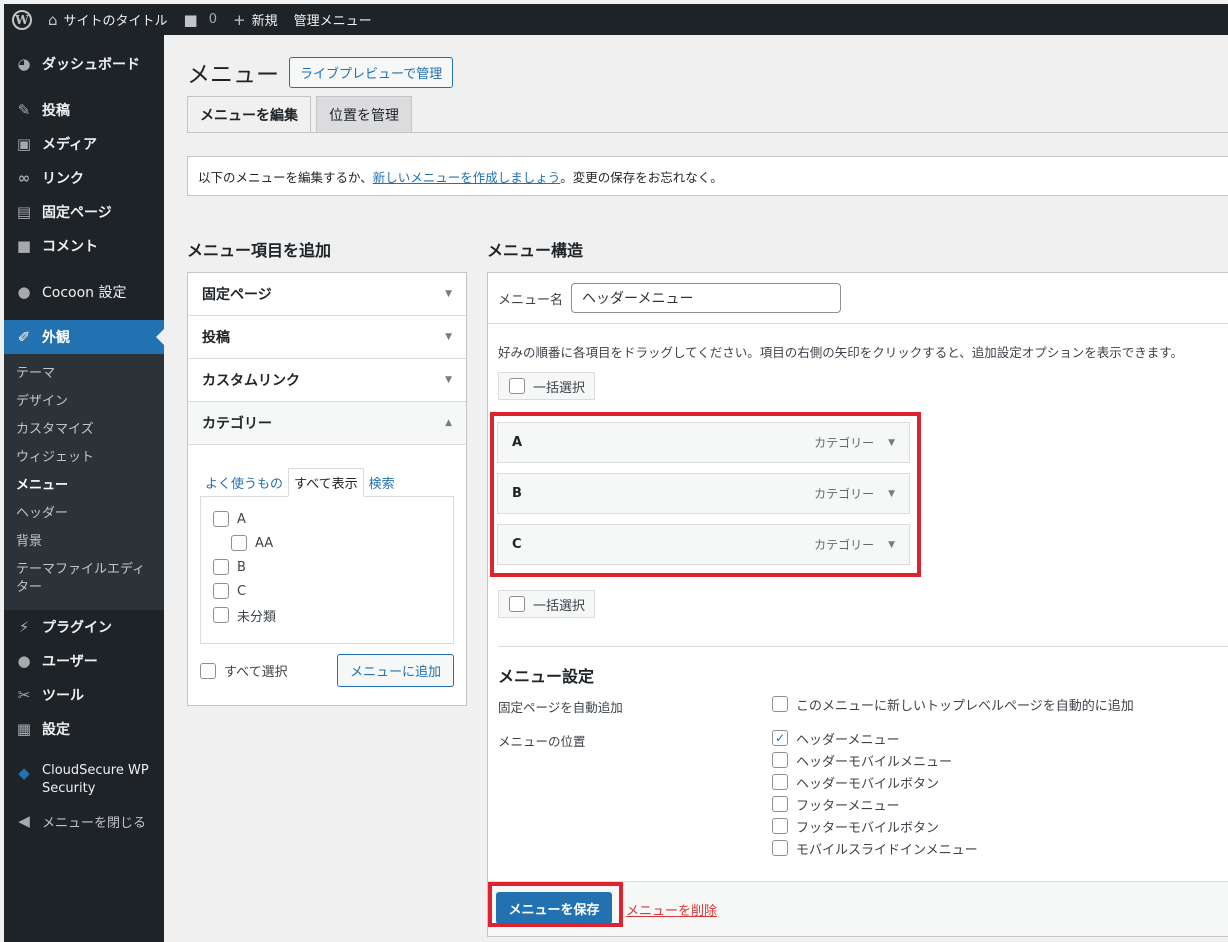 This screenshot has width=1228, height=942. What do you see at coordinates (84, 64) in the screenshot?
I see `sidebar-item-dashboard: ◕ ダッシュボード` at bounding box center [84, 64].